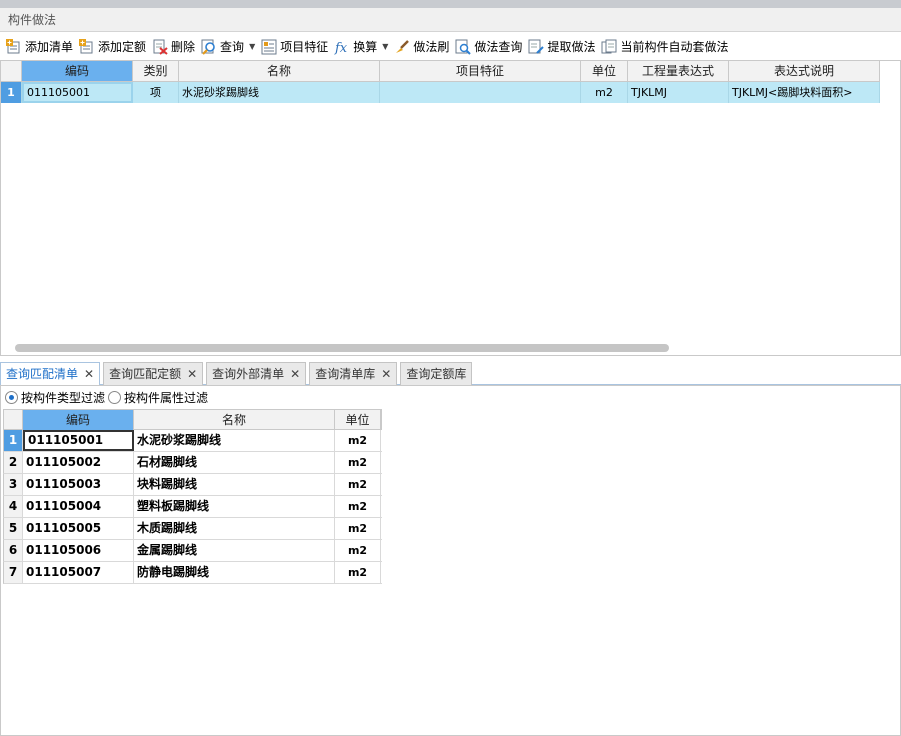  Describe the element at coordinates (87, 46) in the screenshot. I see `add-quota-icon` at that location.